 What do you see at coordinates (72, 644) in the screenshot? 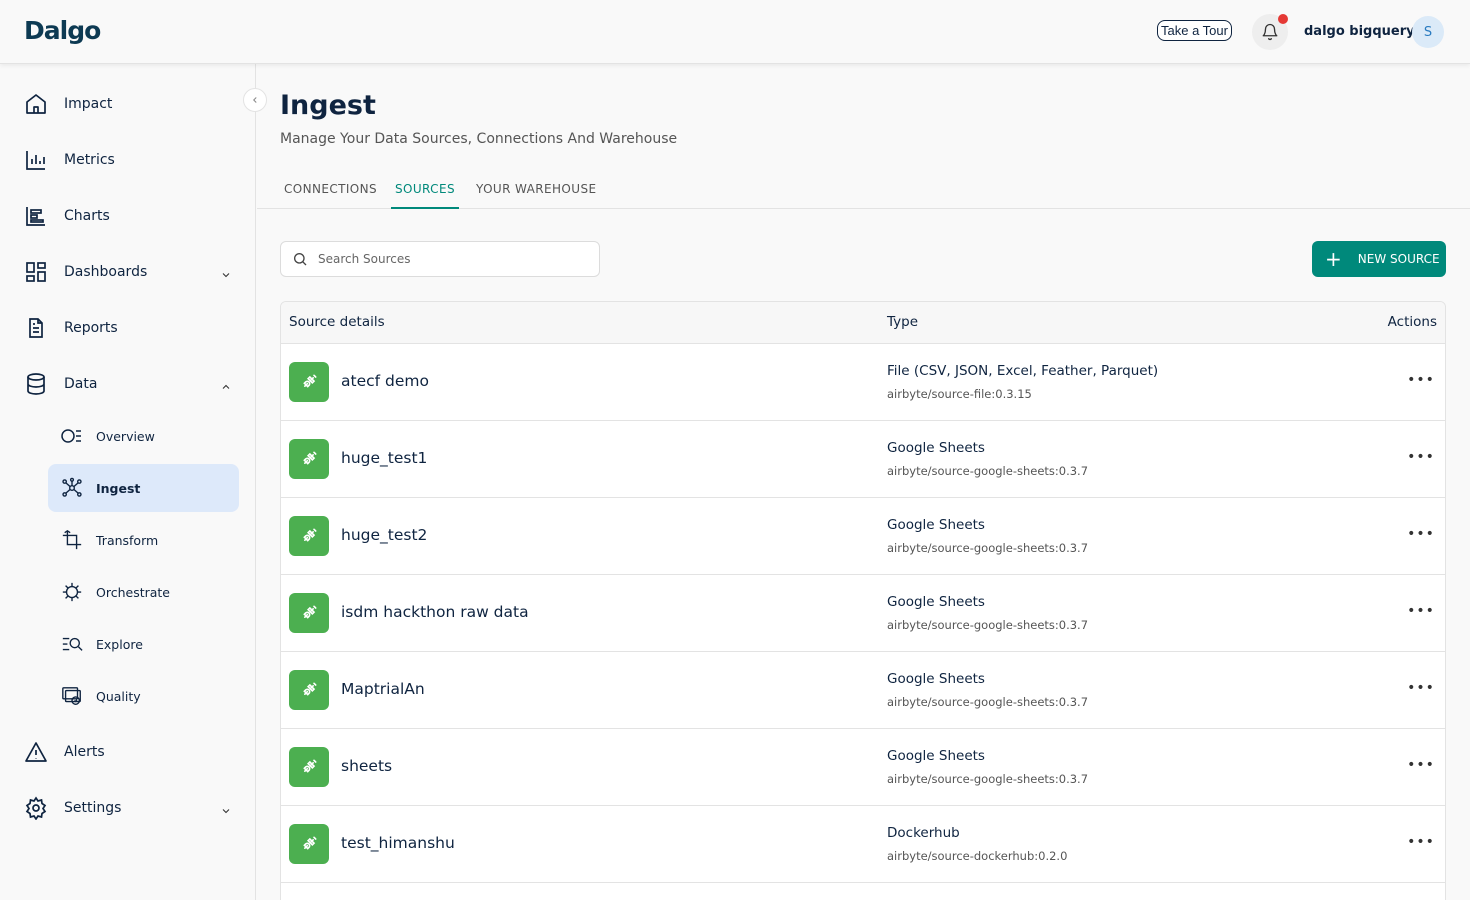
I see `explore-icon` at bounding box center [72, 644].